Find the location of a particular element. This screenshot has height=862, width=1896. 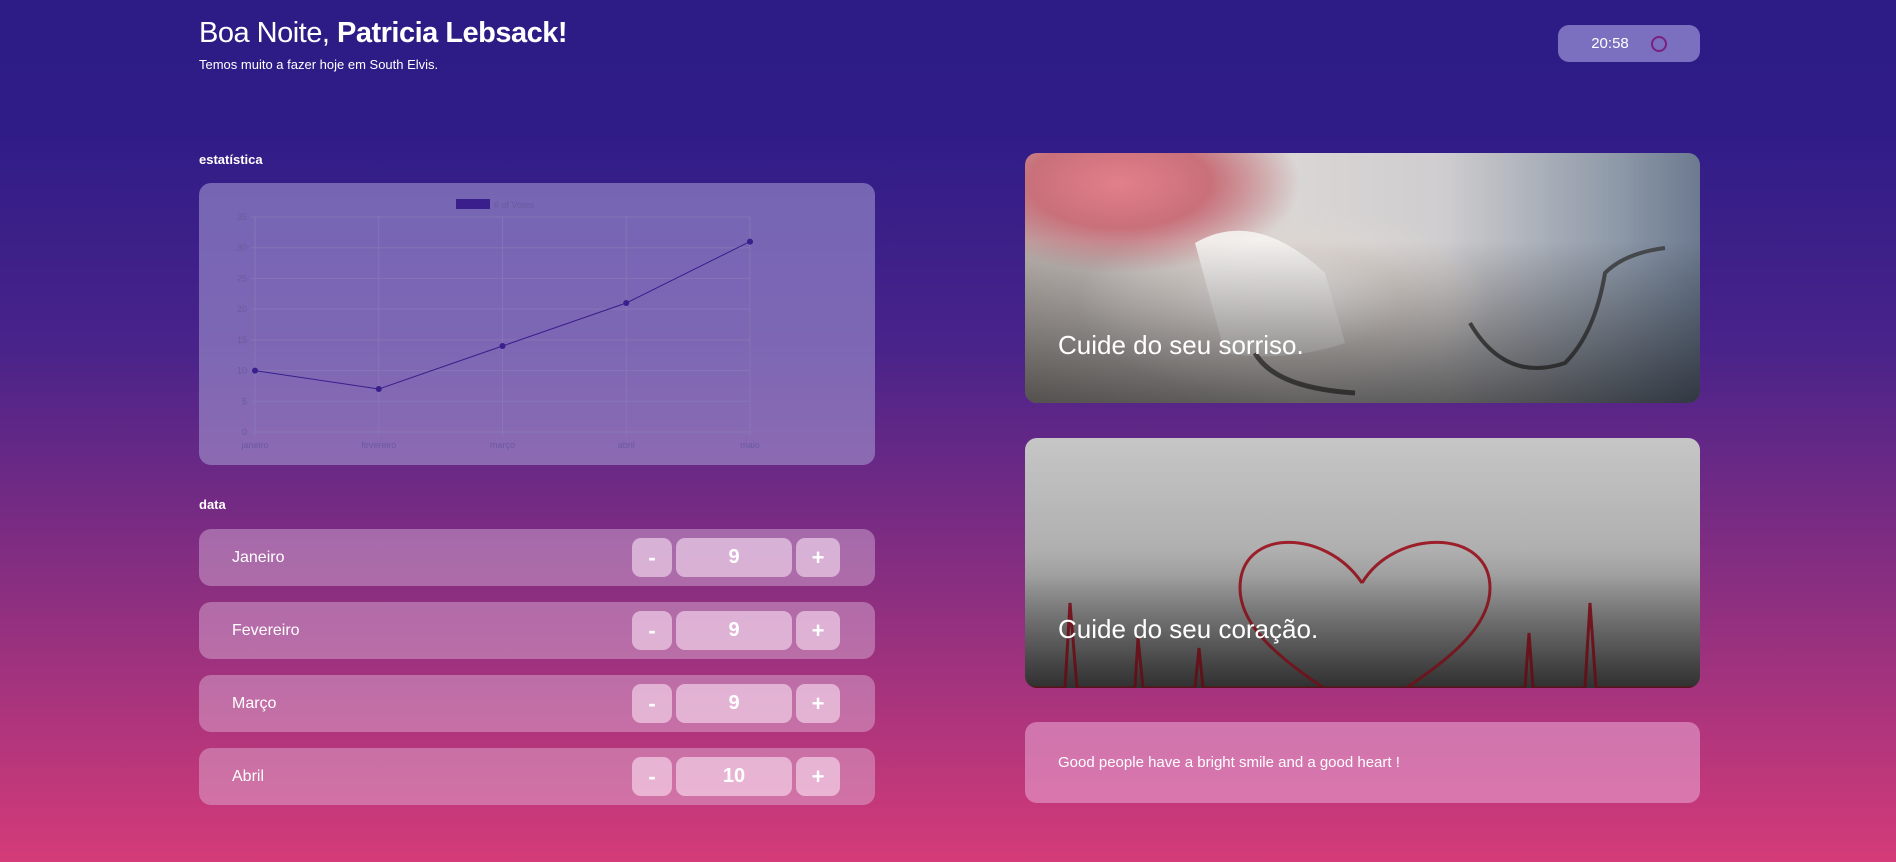

greeting-prefix: Boa Noite, is located at coordinates (268, 33).